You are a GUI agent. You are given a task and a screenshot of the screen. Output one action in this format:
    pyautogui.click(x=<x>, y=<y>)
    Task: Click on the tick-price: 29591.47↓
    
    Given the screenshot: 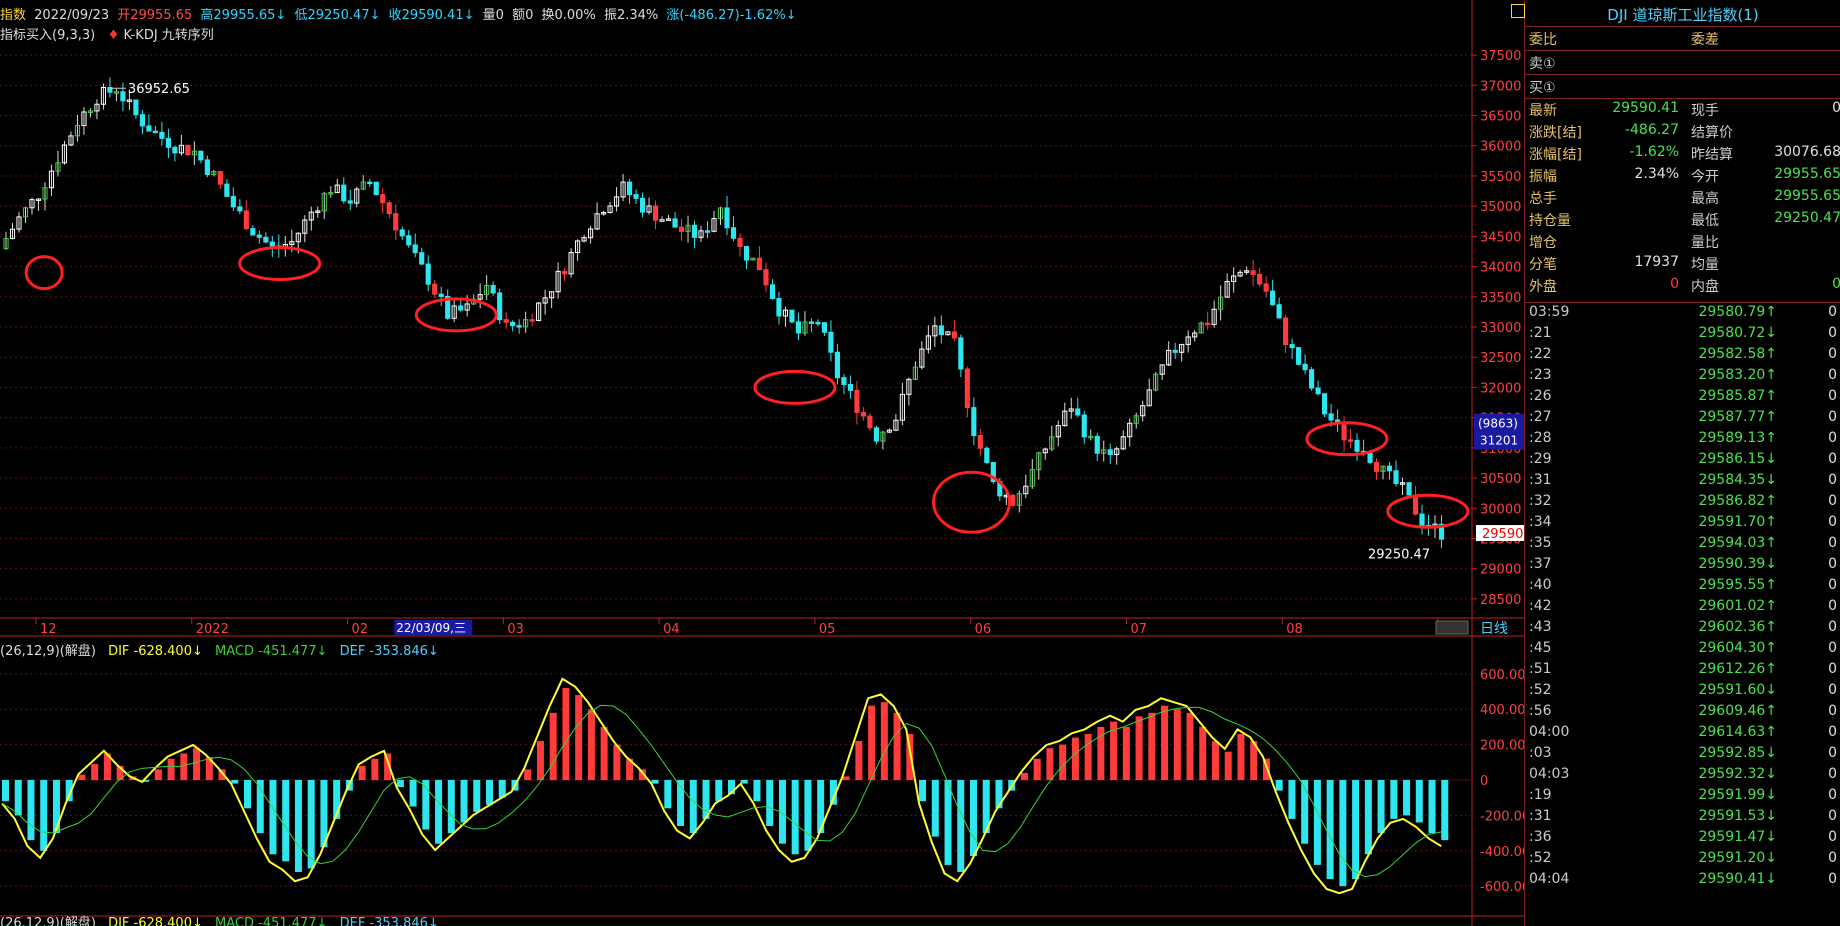 What is the action you would take?
    pyautogui.click(x=1737, y=837)
    